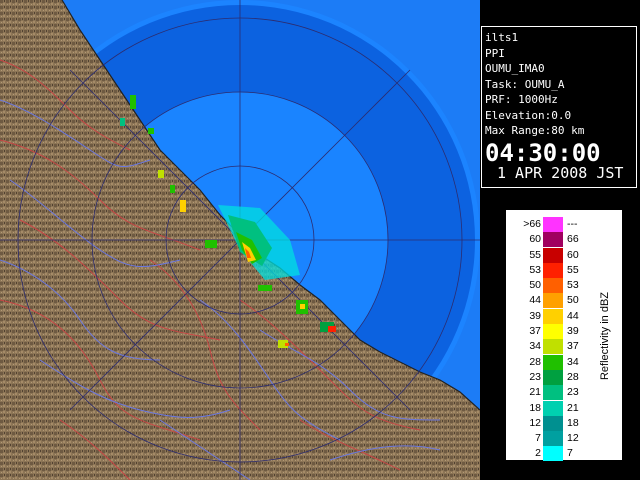  What do you see at coordinates (605, 336) in the screenshot?
I see `legend-title: Reflectivity in dBZ` at bounding box center [605, 336].